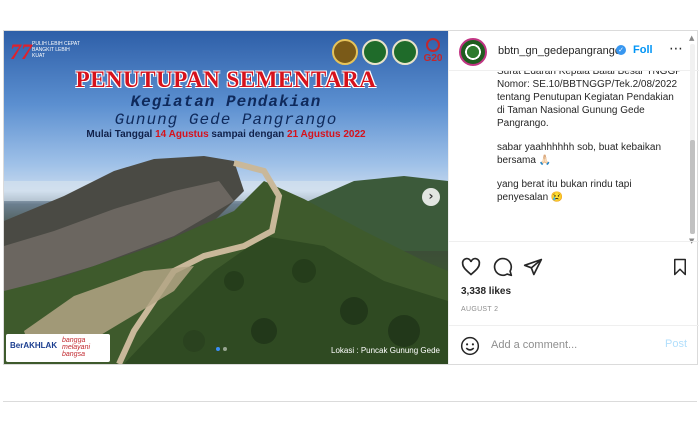  I want to click on bookmark-icon, so click(680, 267).